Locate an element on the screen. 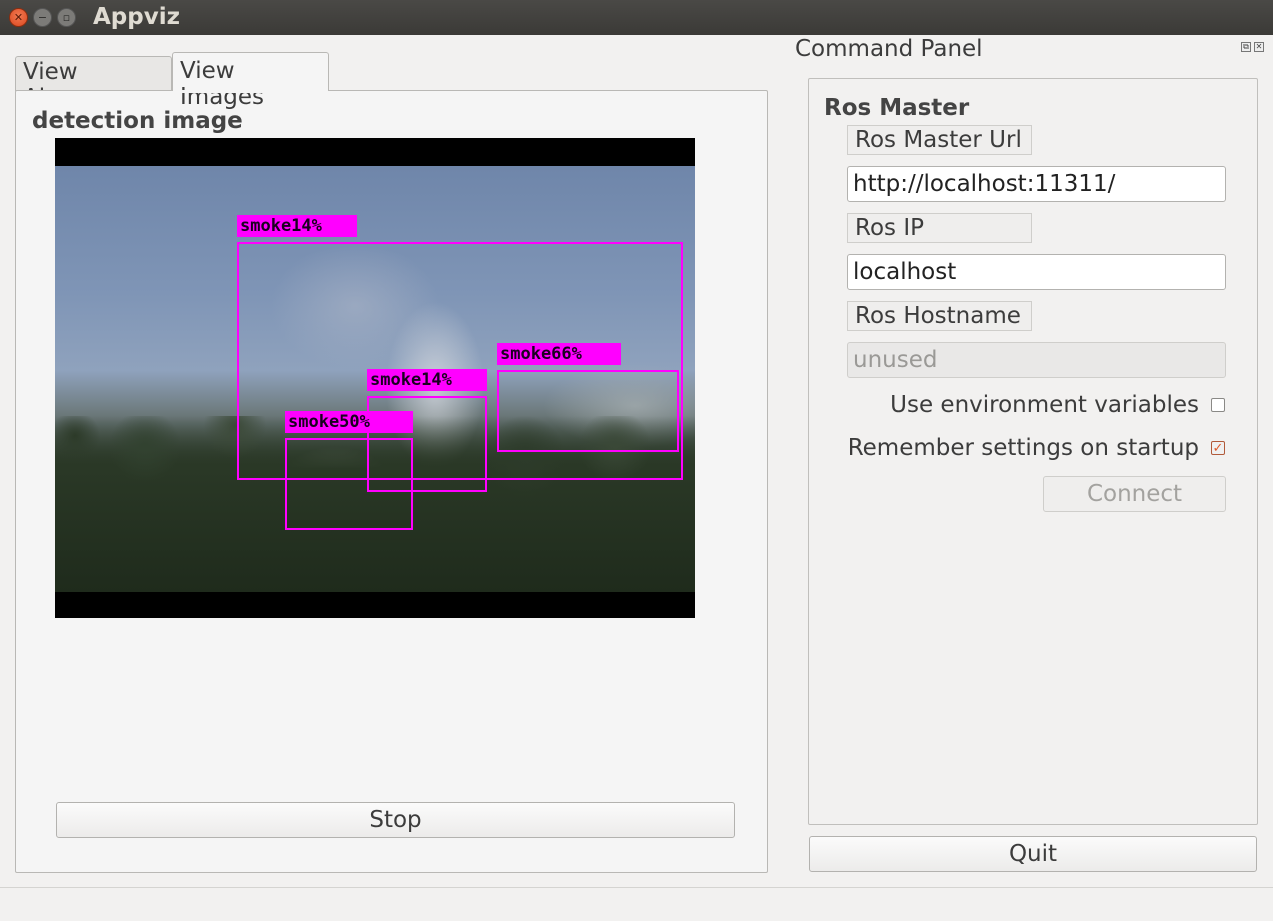  dock-controls: ⧉ ✕ is located at coordinates (1252, 47).